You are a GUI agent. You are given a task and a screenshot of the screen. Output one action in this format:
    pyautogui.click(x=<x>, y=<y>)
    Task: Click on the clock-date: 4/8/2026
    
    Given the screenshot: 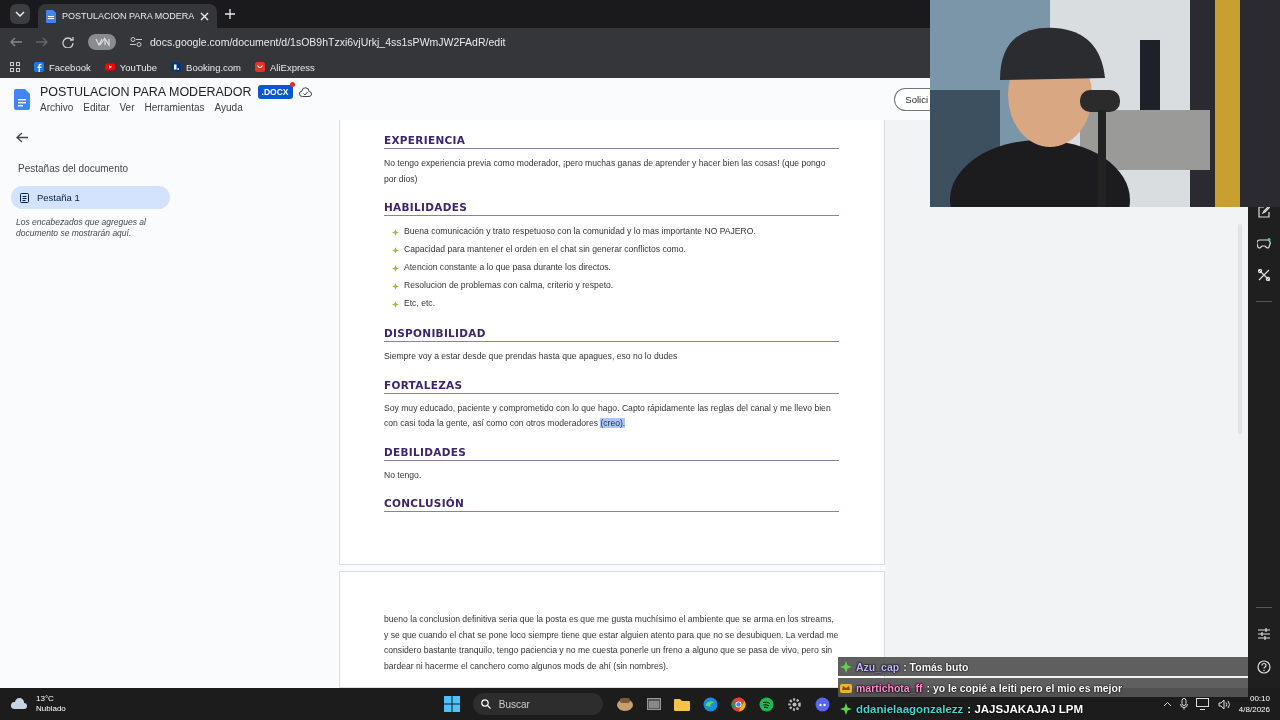 What is the action you would take?
    pyautogui.click(x=1254, y=710)
    